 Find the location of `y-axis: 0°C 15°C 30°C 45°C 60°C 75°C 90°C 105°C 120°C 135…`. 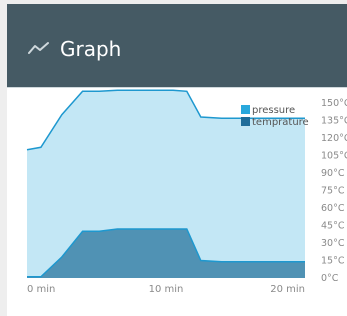

y-axis: 0°C 15°C 30°C 45°C 60°C 75°C 90°C 105°C 120°C 135… is located at coordinates (334, 191).